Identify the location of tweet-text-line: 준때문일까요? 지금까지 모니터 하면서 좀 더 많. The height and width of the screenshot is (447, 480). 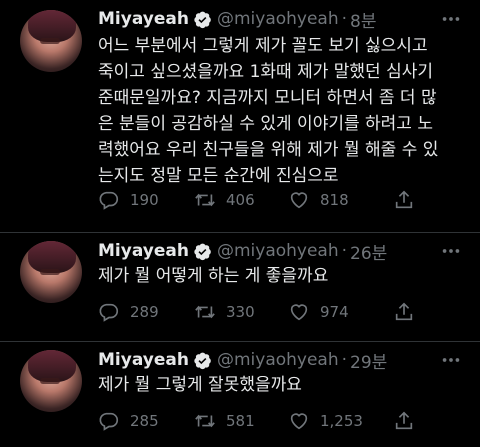
(267, 98).